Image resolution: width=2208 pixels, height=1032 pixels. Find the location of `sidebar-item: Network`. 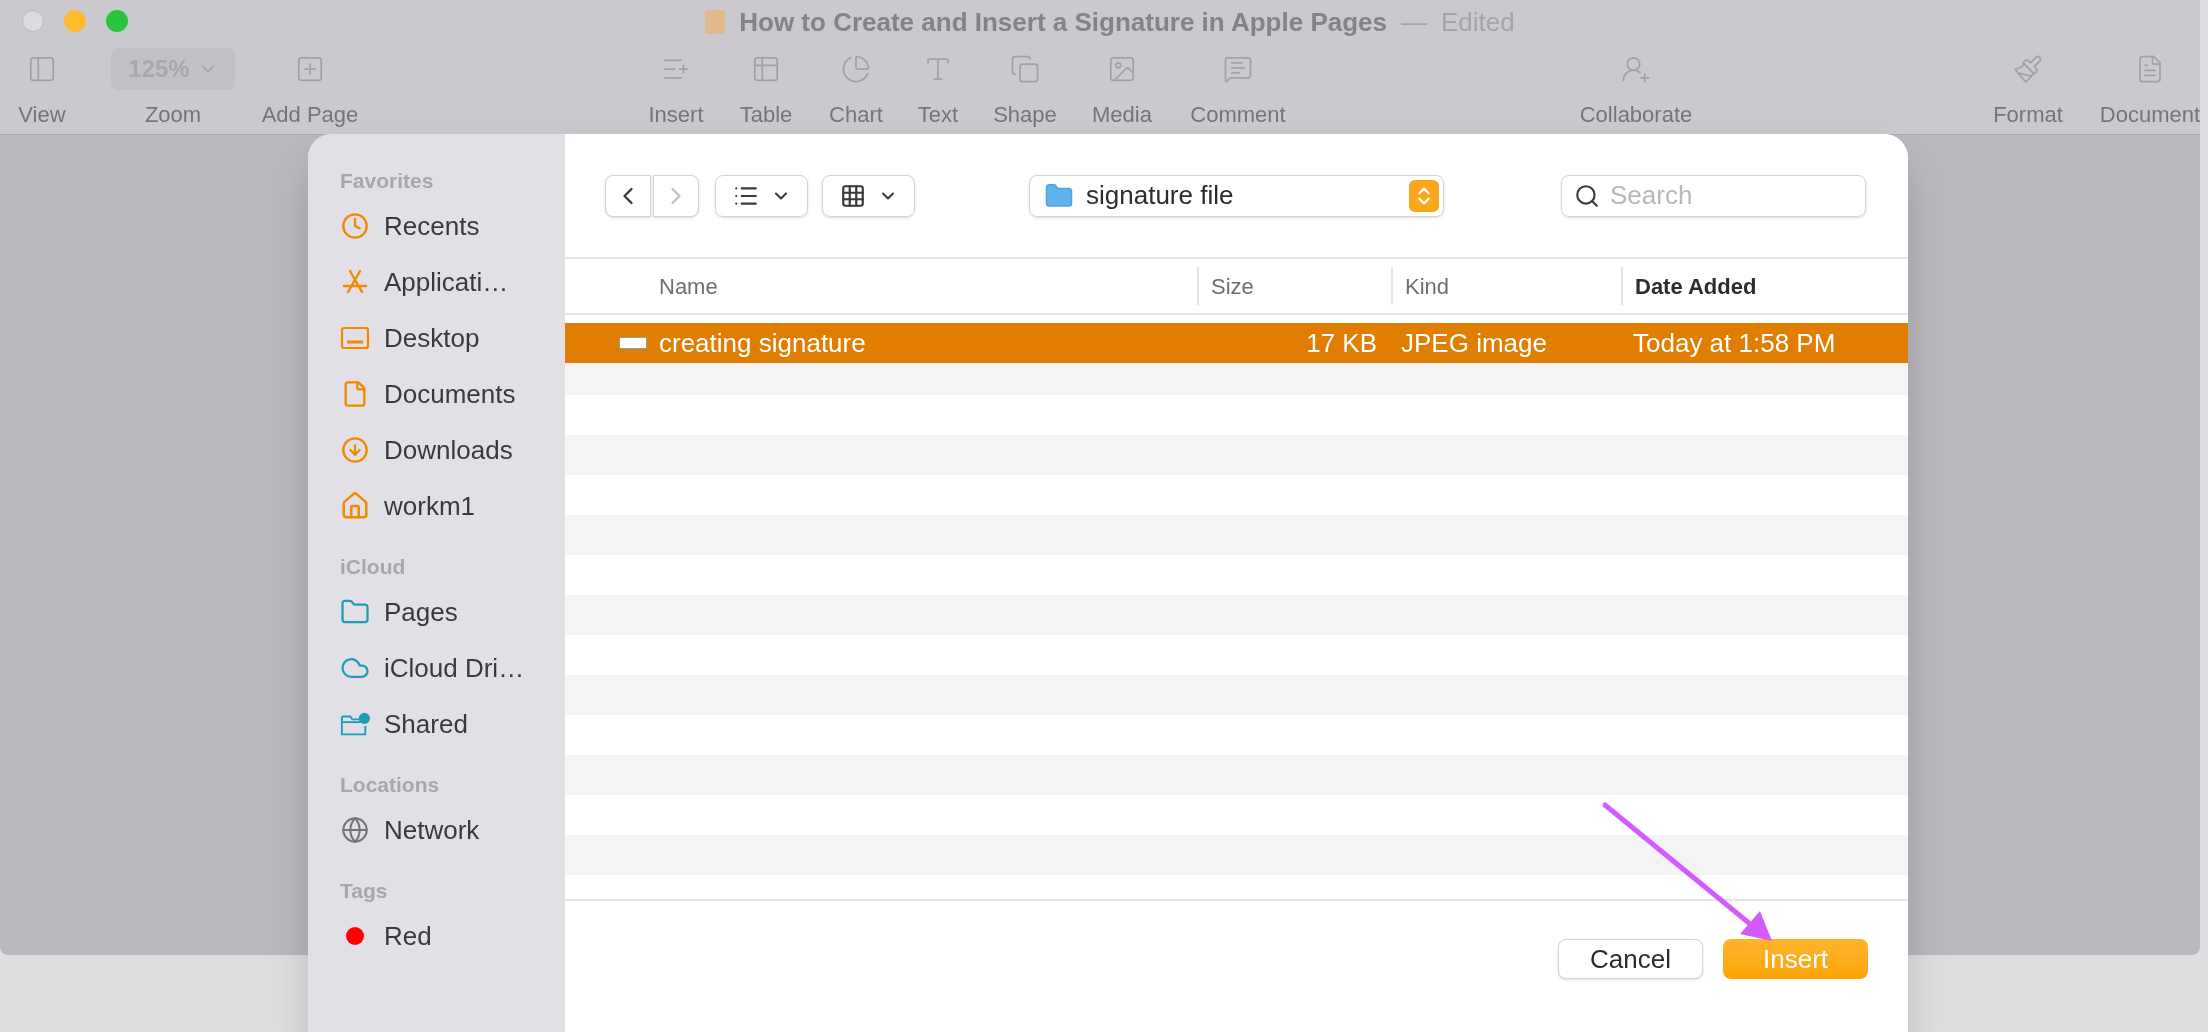

sidebar-item: Network is located at coordinates (432, 830).